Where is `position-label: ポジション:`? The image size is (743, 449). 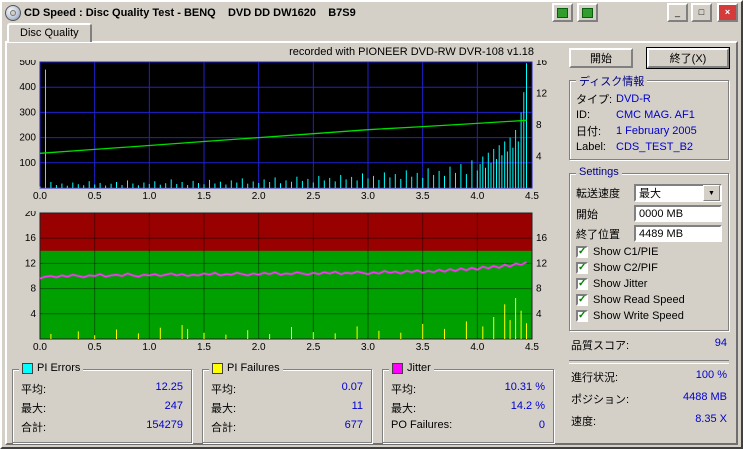
position-label: ポジション: is located at coordinates (600, 400).